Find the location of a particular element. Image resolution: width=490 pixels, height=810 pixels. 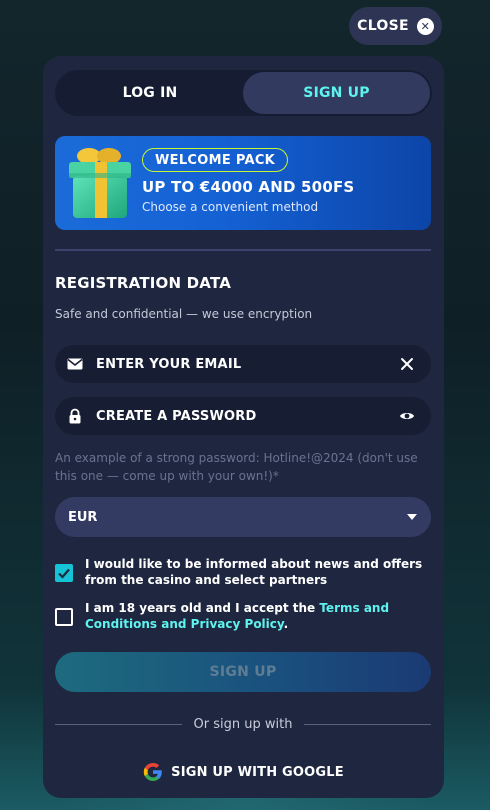

currency-select: EUR is located at coordinates (243, 517).